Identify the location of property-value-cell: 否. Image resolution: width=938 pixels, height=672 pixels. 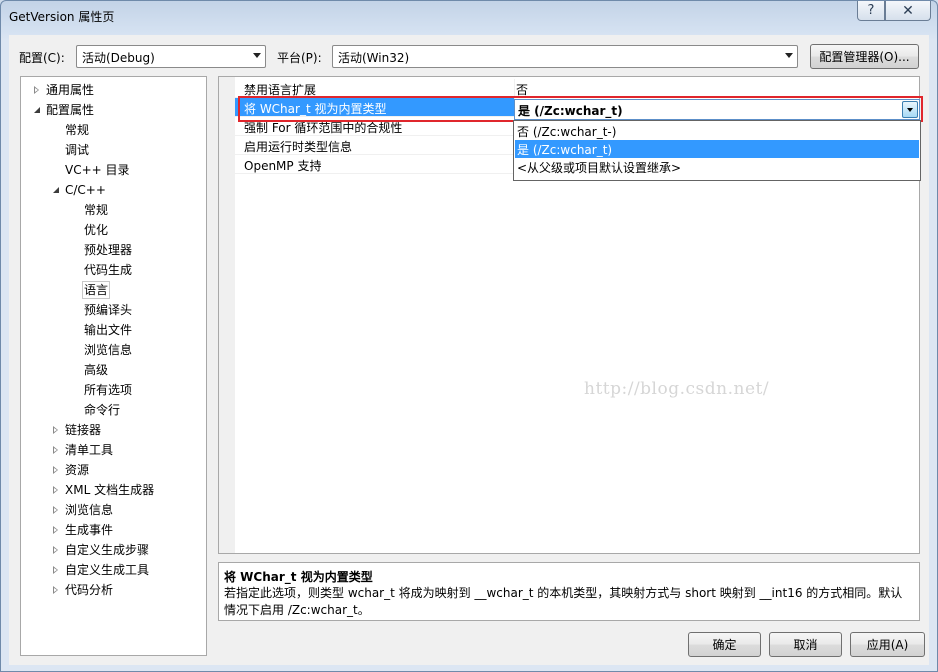
(717, 88).